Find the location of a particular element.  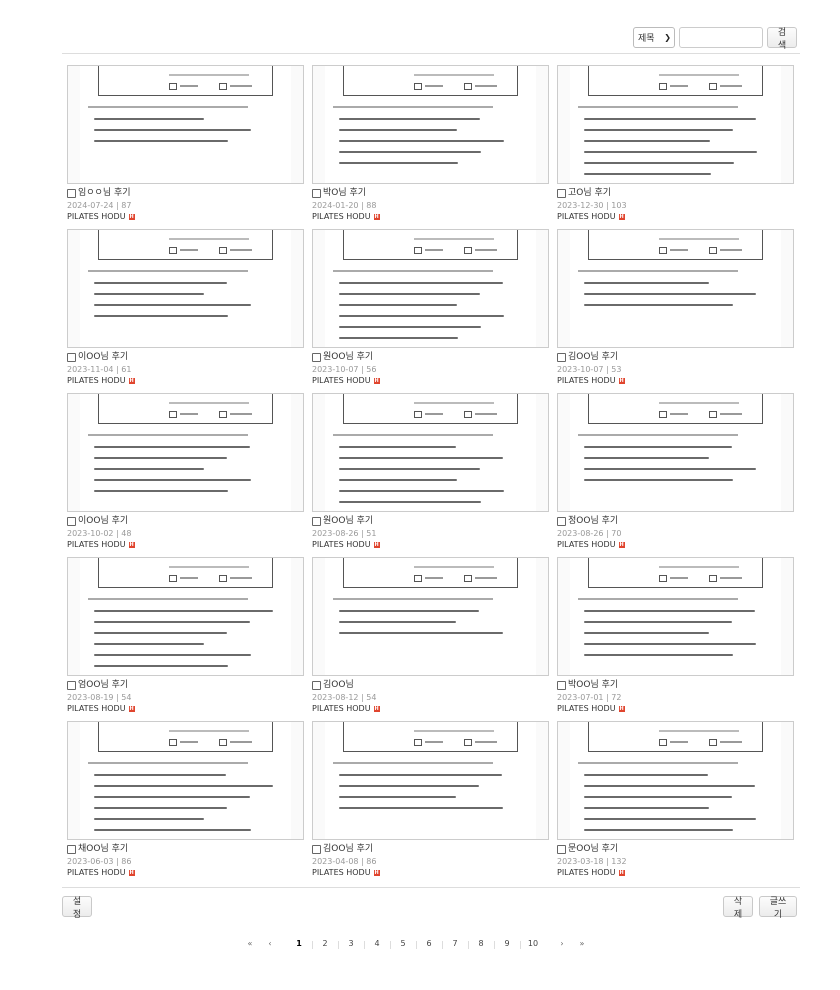

post-title-row: 박OO님 후기 is located at coordinates (675, 685).